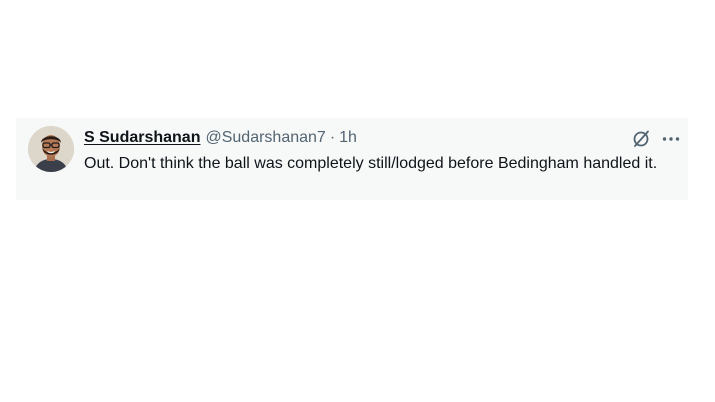  I want to click on user-handle: @Sudarshanan7, so click(265, 138).